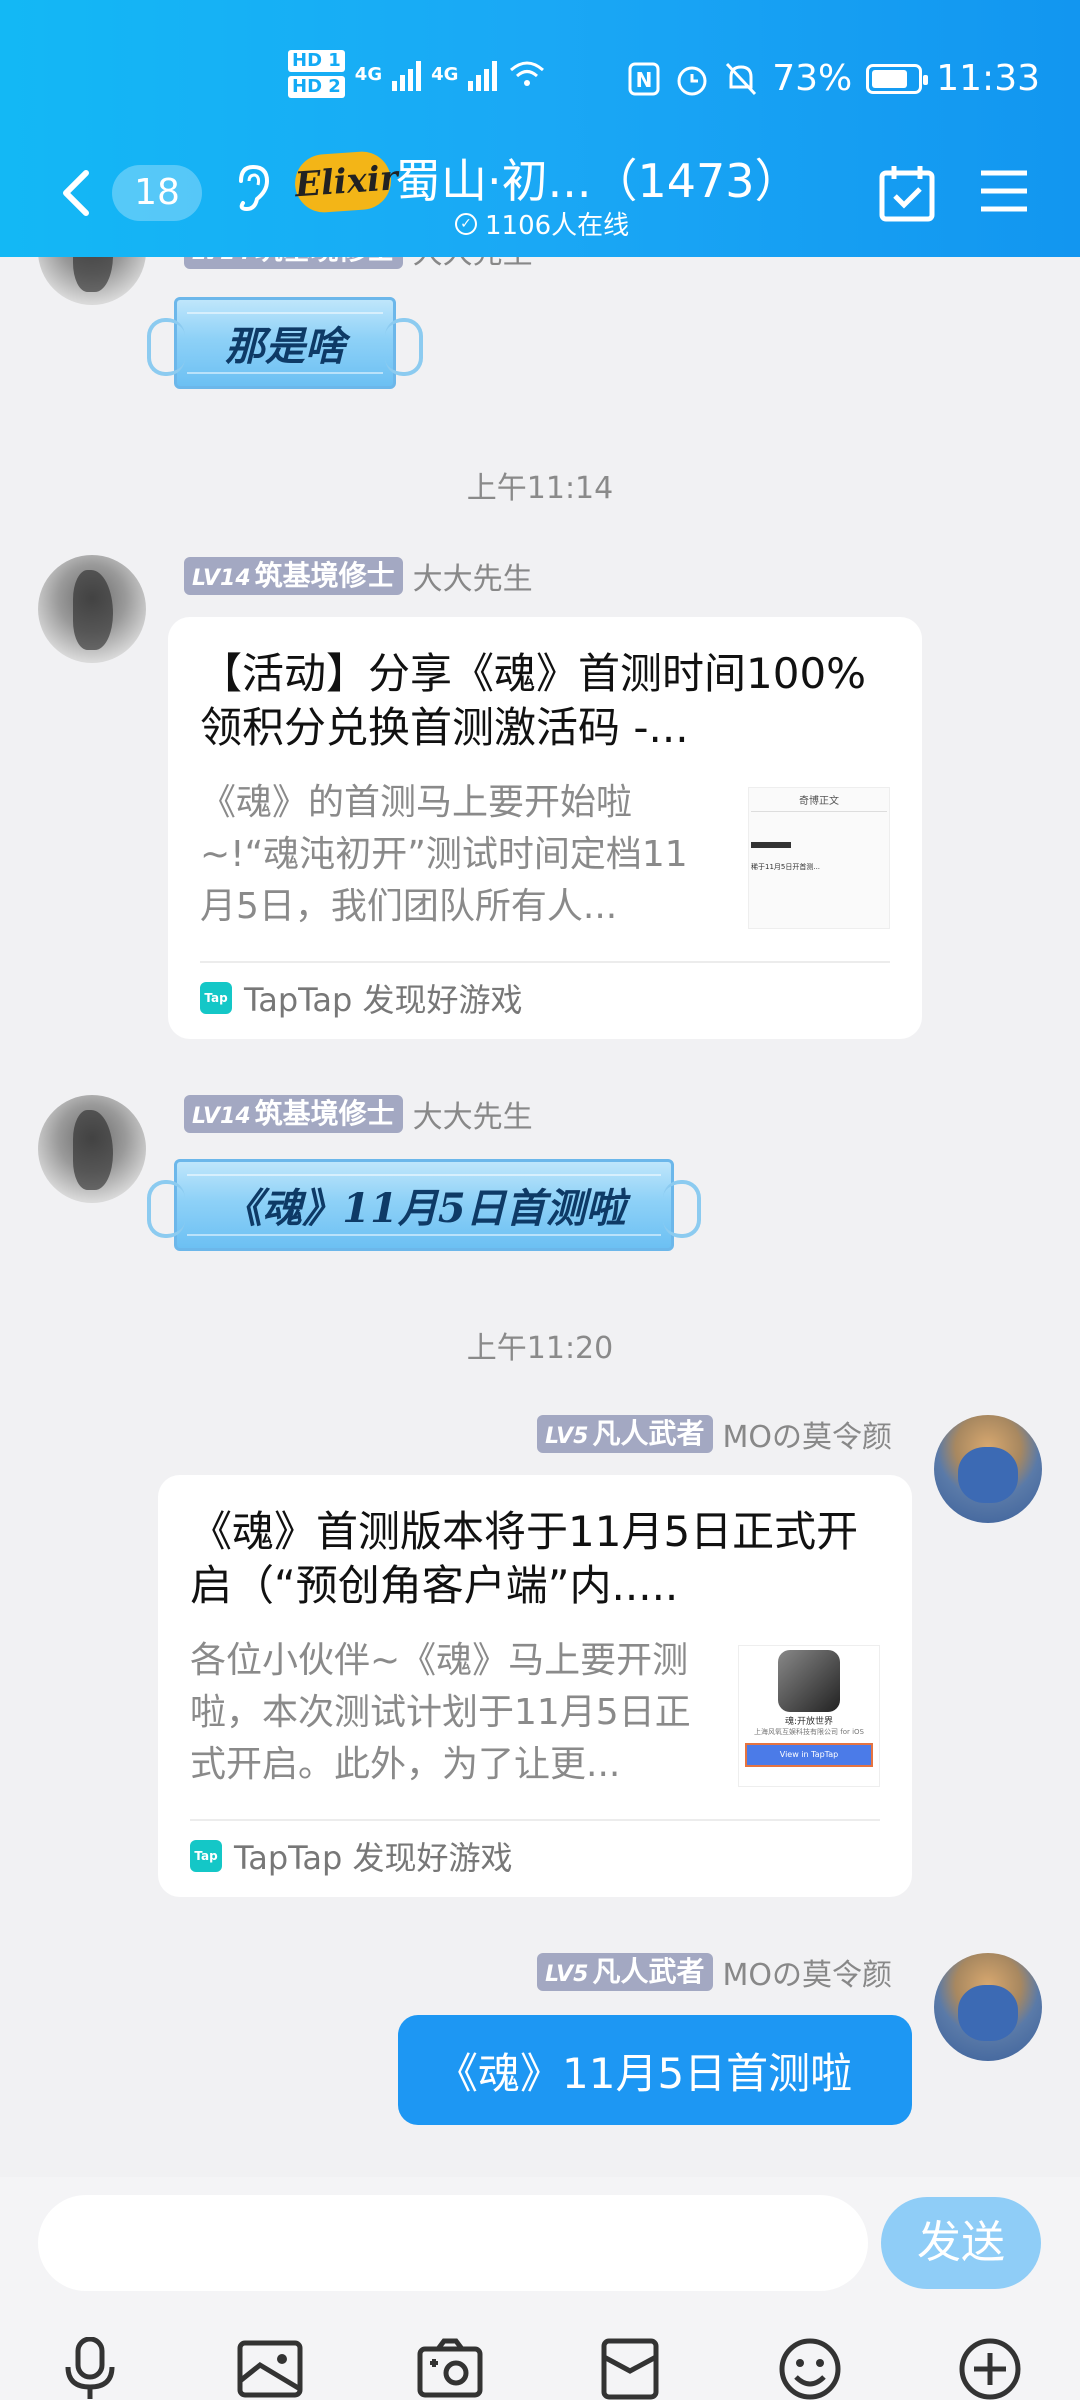 The width and height of the screenshot is (1080, 2400). Describe the element at coordinates (809, 1681) in the screenshot. I see `app-icon` at that location.